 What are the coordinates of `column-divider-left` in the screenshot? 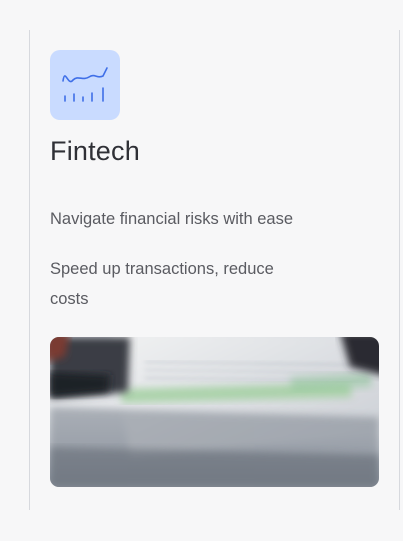 It's located at (29, 270).